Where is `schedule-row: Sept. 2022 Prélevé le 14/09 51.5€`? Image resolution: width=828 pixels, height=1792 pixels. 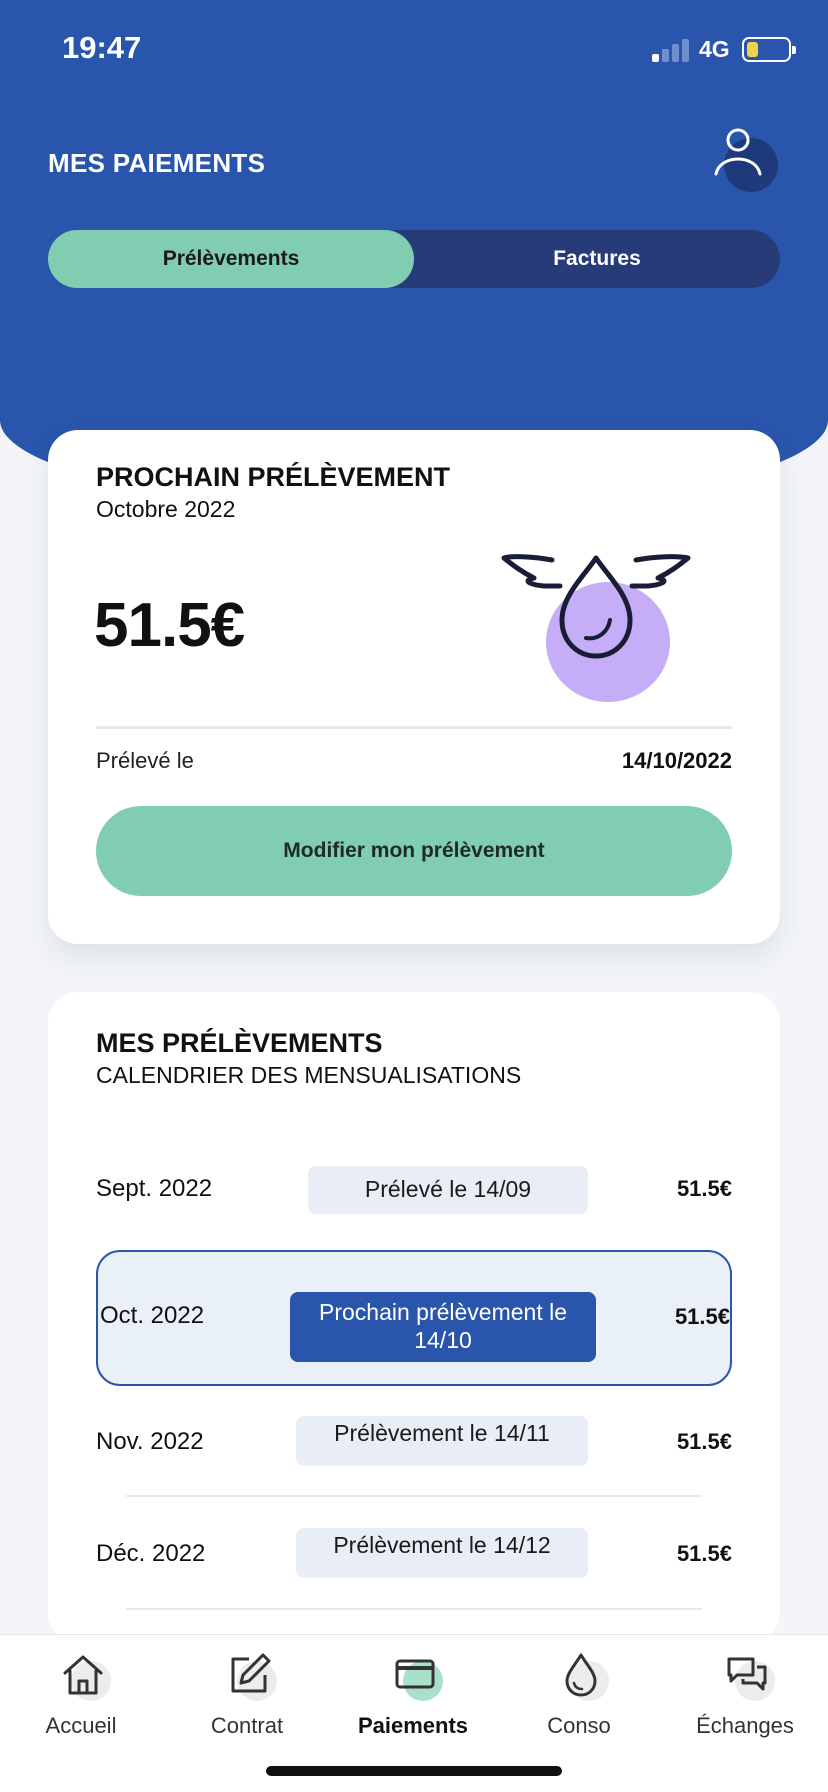 schedule-row: Sept. 2022 Prélevé le 14/09 51.5€ is located at coordinates (414, 1190).